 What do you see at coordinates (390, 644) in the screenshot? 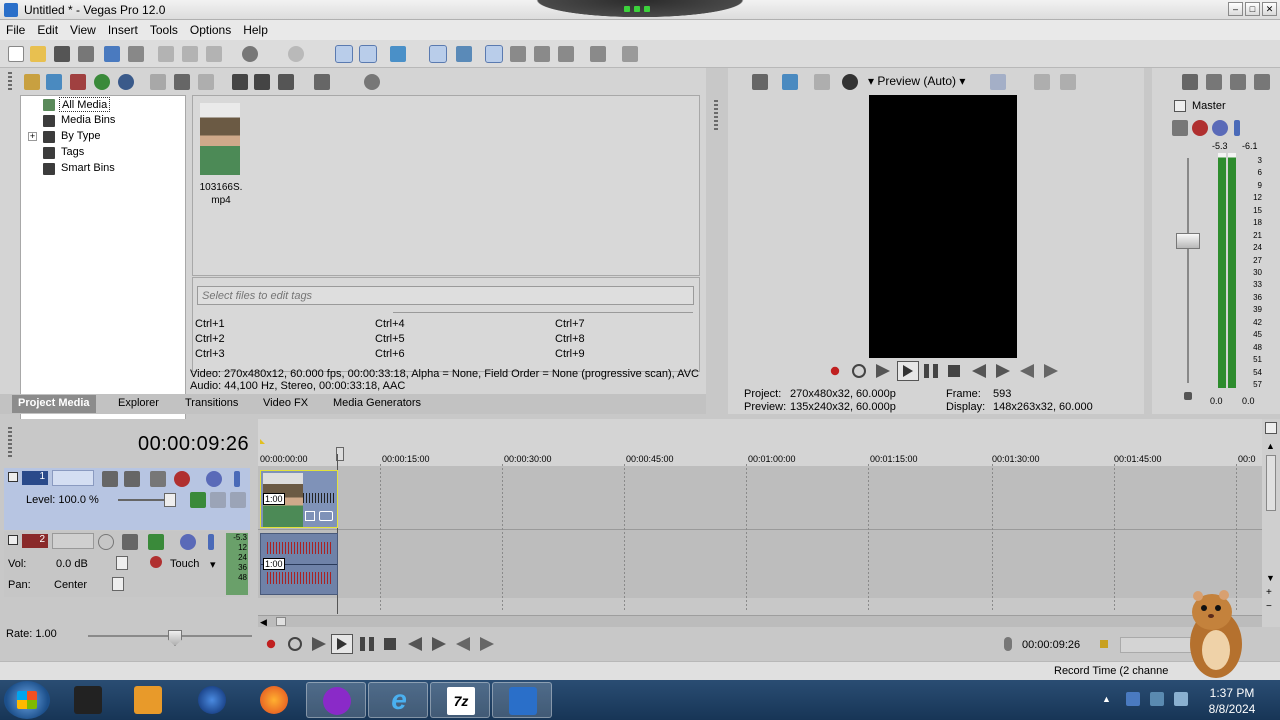
I see `stop-icon` at bounding box center [390, 644].